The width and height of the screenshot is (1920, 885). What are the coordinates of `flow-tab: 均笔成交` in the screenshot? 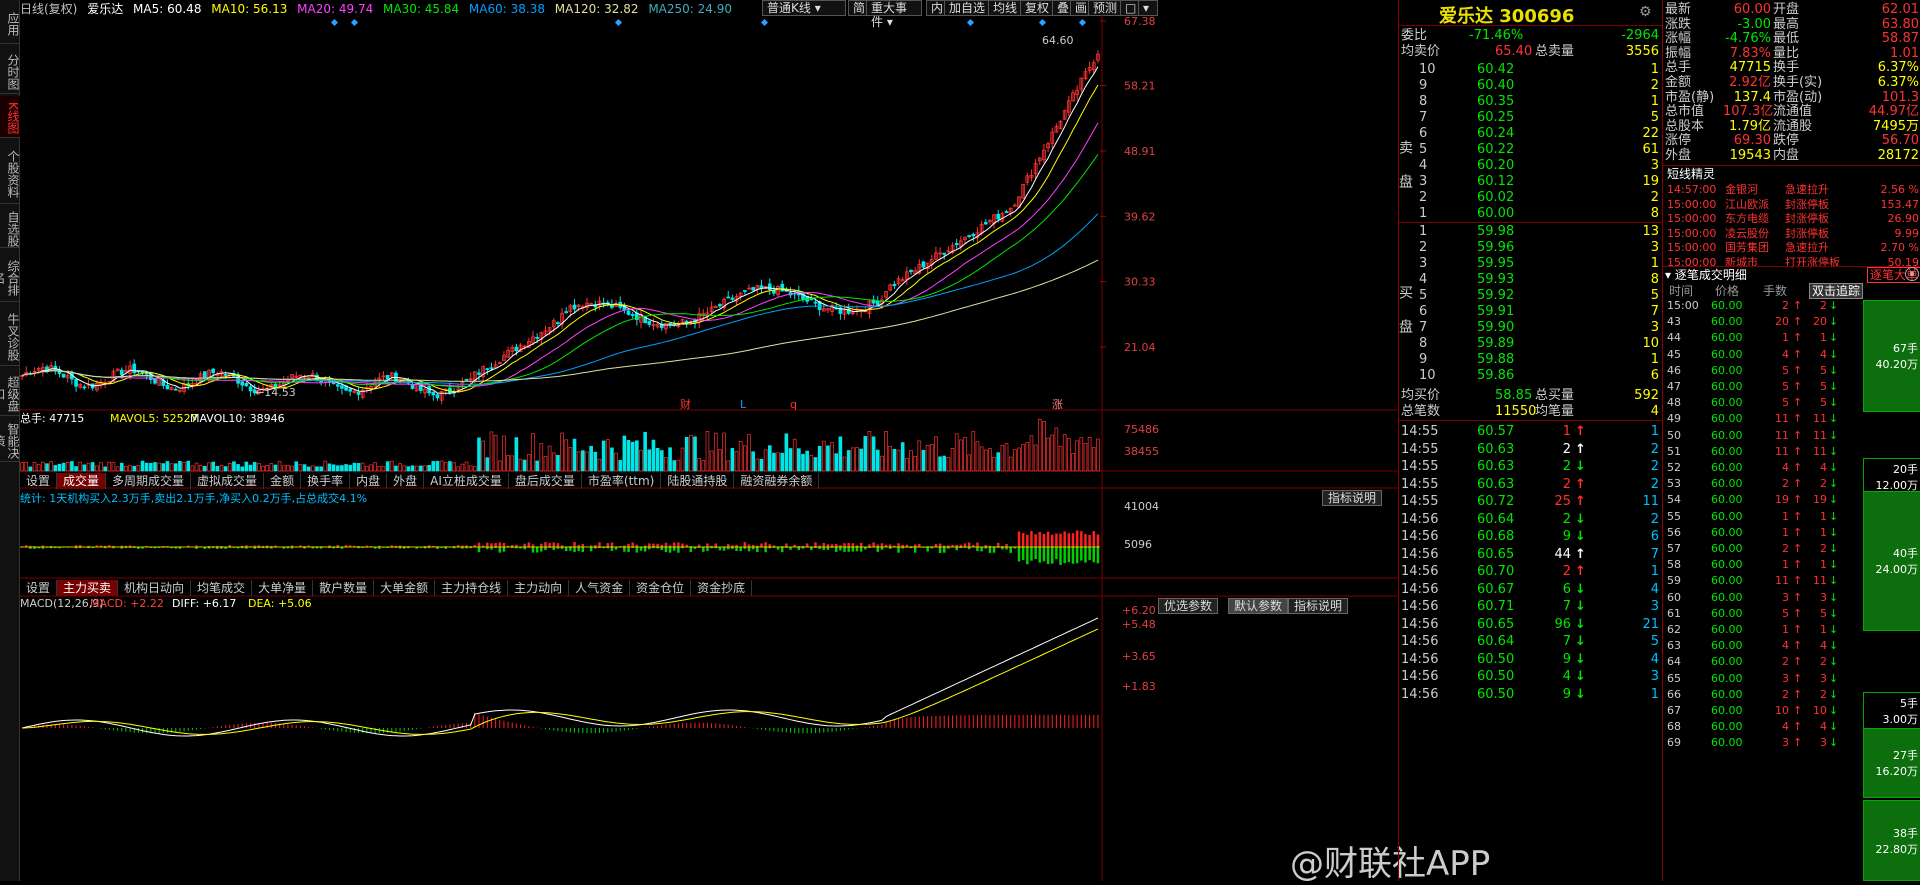 It's located at (221, 588).